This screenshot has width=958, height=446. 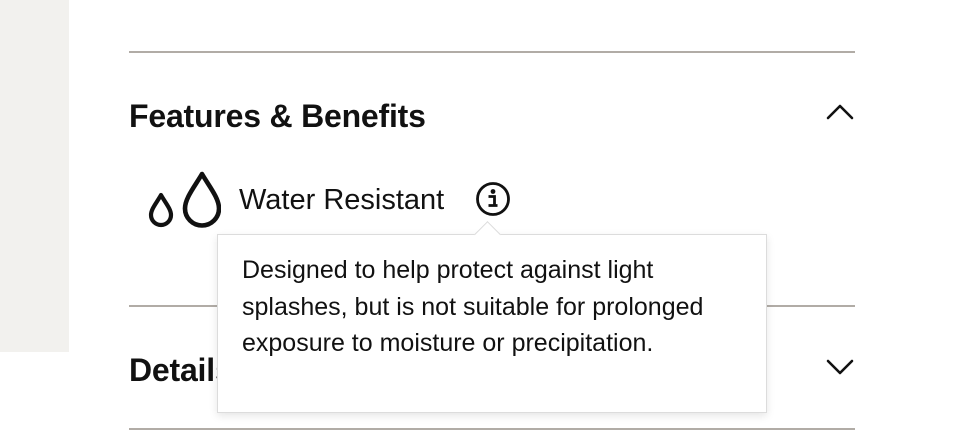 What do you see at coordinates (184, 199) in the screenshot?
I see `water-drops-icon` at bounding box center [184, 199].